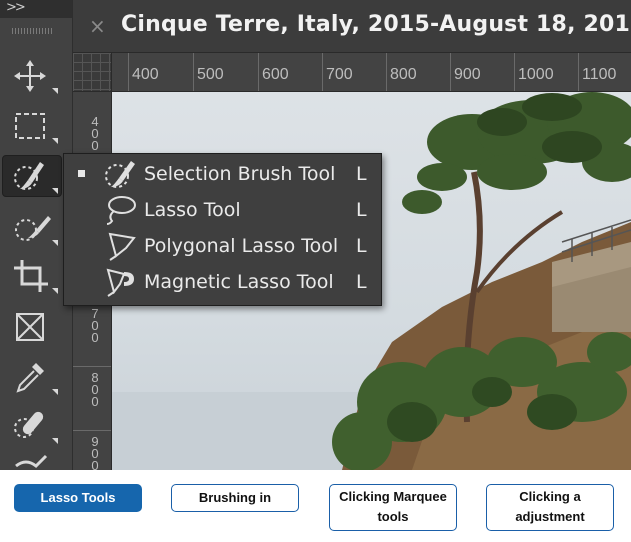 The height and width of the screenshot is (542, 631). What do you see at coordinates (122, 246) in the screenshot?
I see `polygonal-lasso-icon` at bounding box center [122, 246].